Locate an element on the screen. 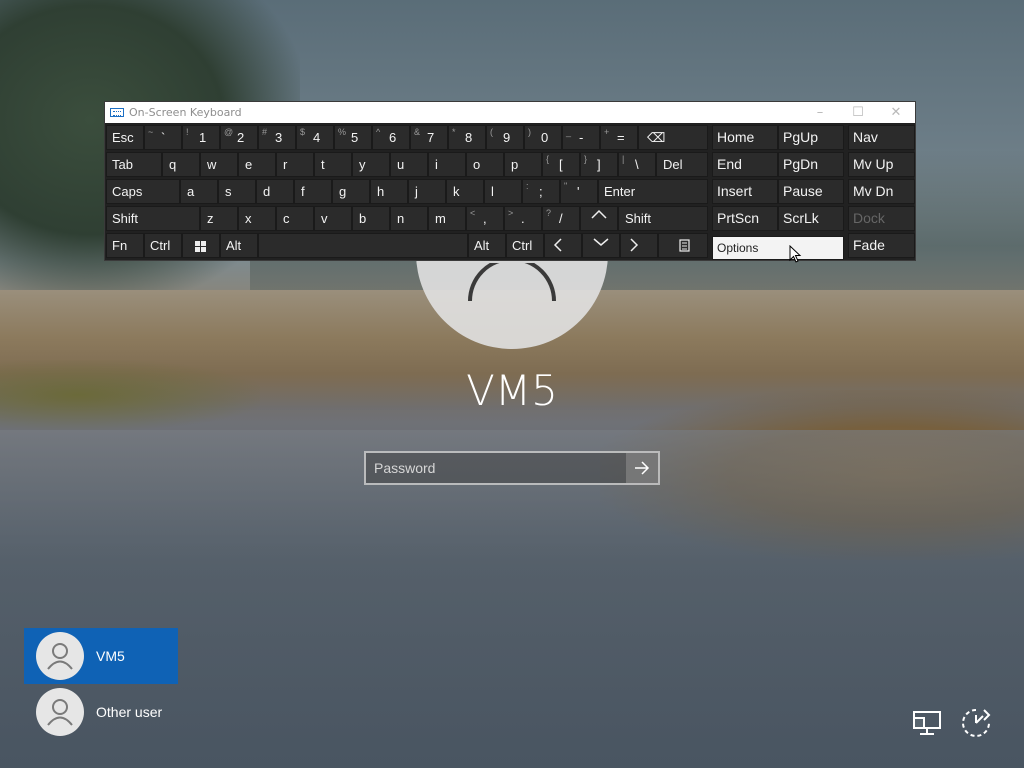 The width and height of the screenshot is (1024, 768). key-nav: Nav is located at coordinates (881, 137).